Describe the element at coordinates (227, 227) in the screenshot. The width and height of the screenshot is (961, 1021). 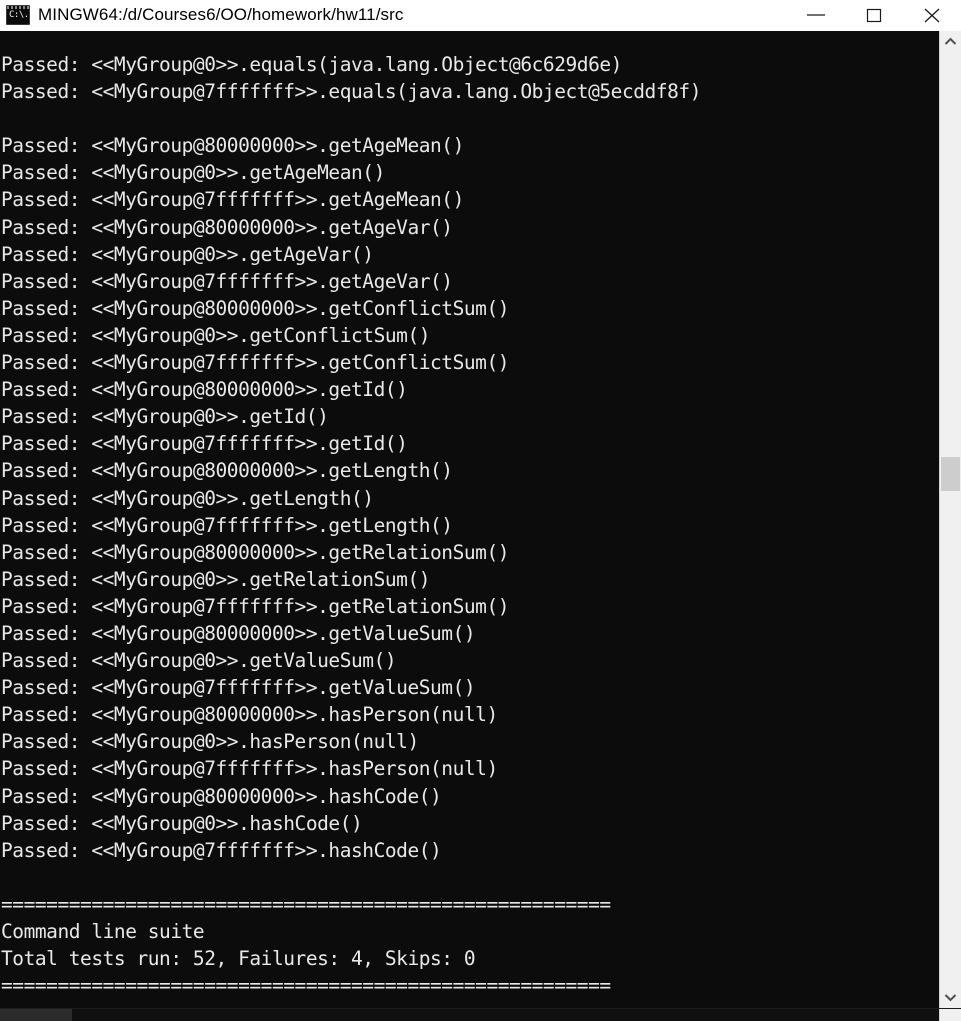
I see `console-line: Passed: <<MyGroup@80000000>>.getAgeVar()` at that location.